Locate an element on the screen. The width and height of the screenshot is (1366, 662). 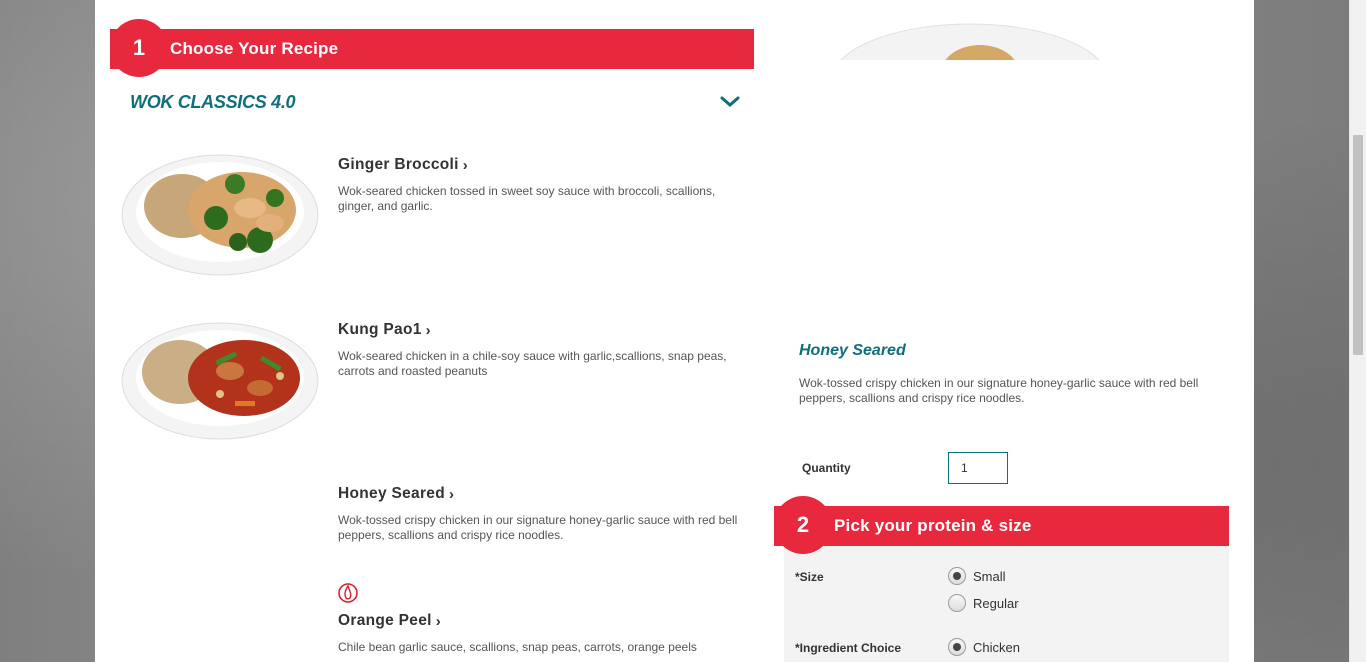
step1-banner: 1 Choose Your Recipe is located at coordinates (432, 48).